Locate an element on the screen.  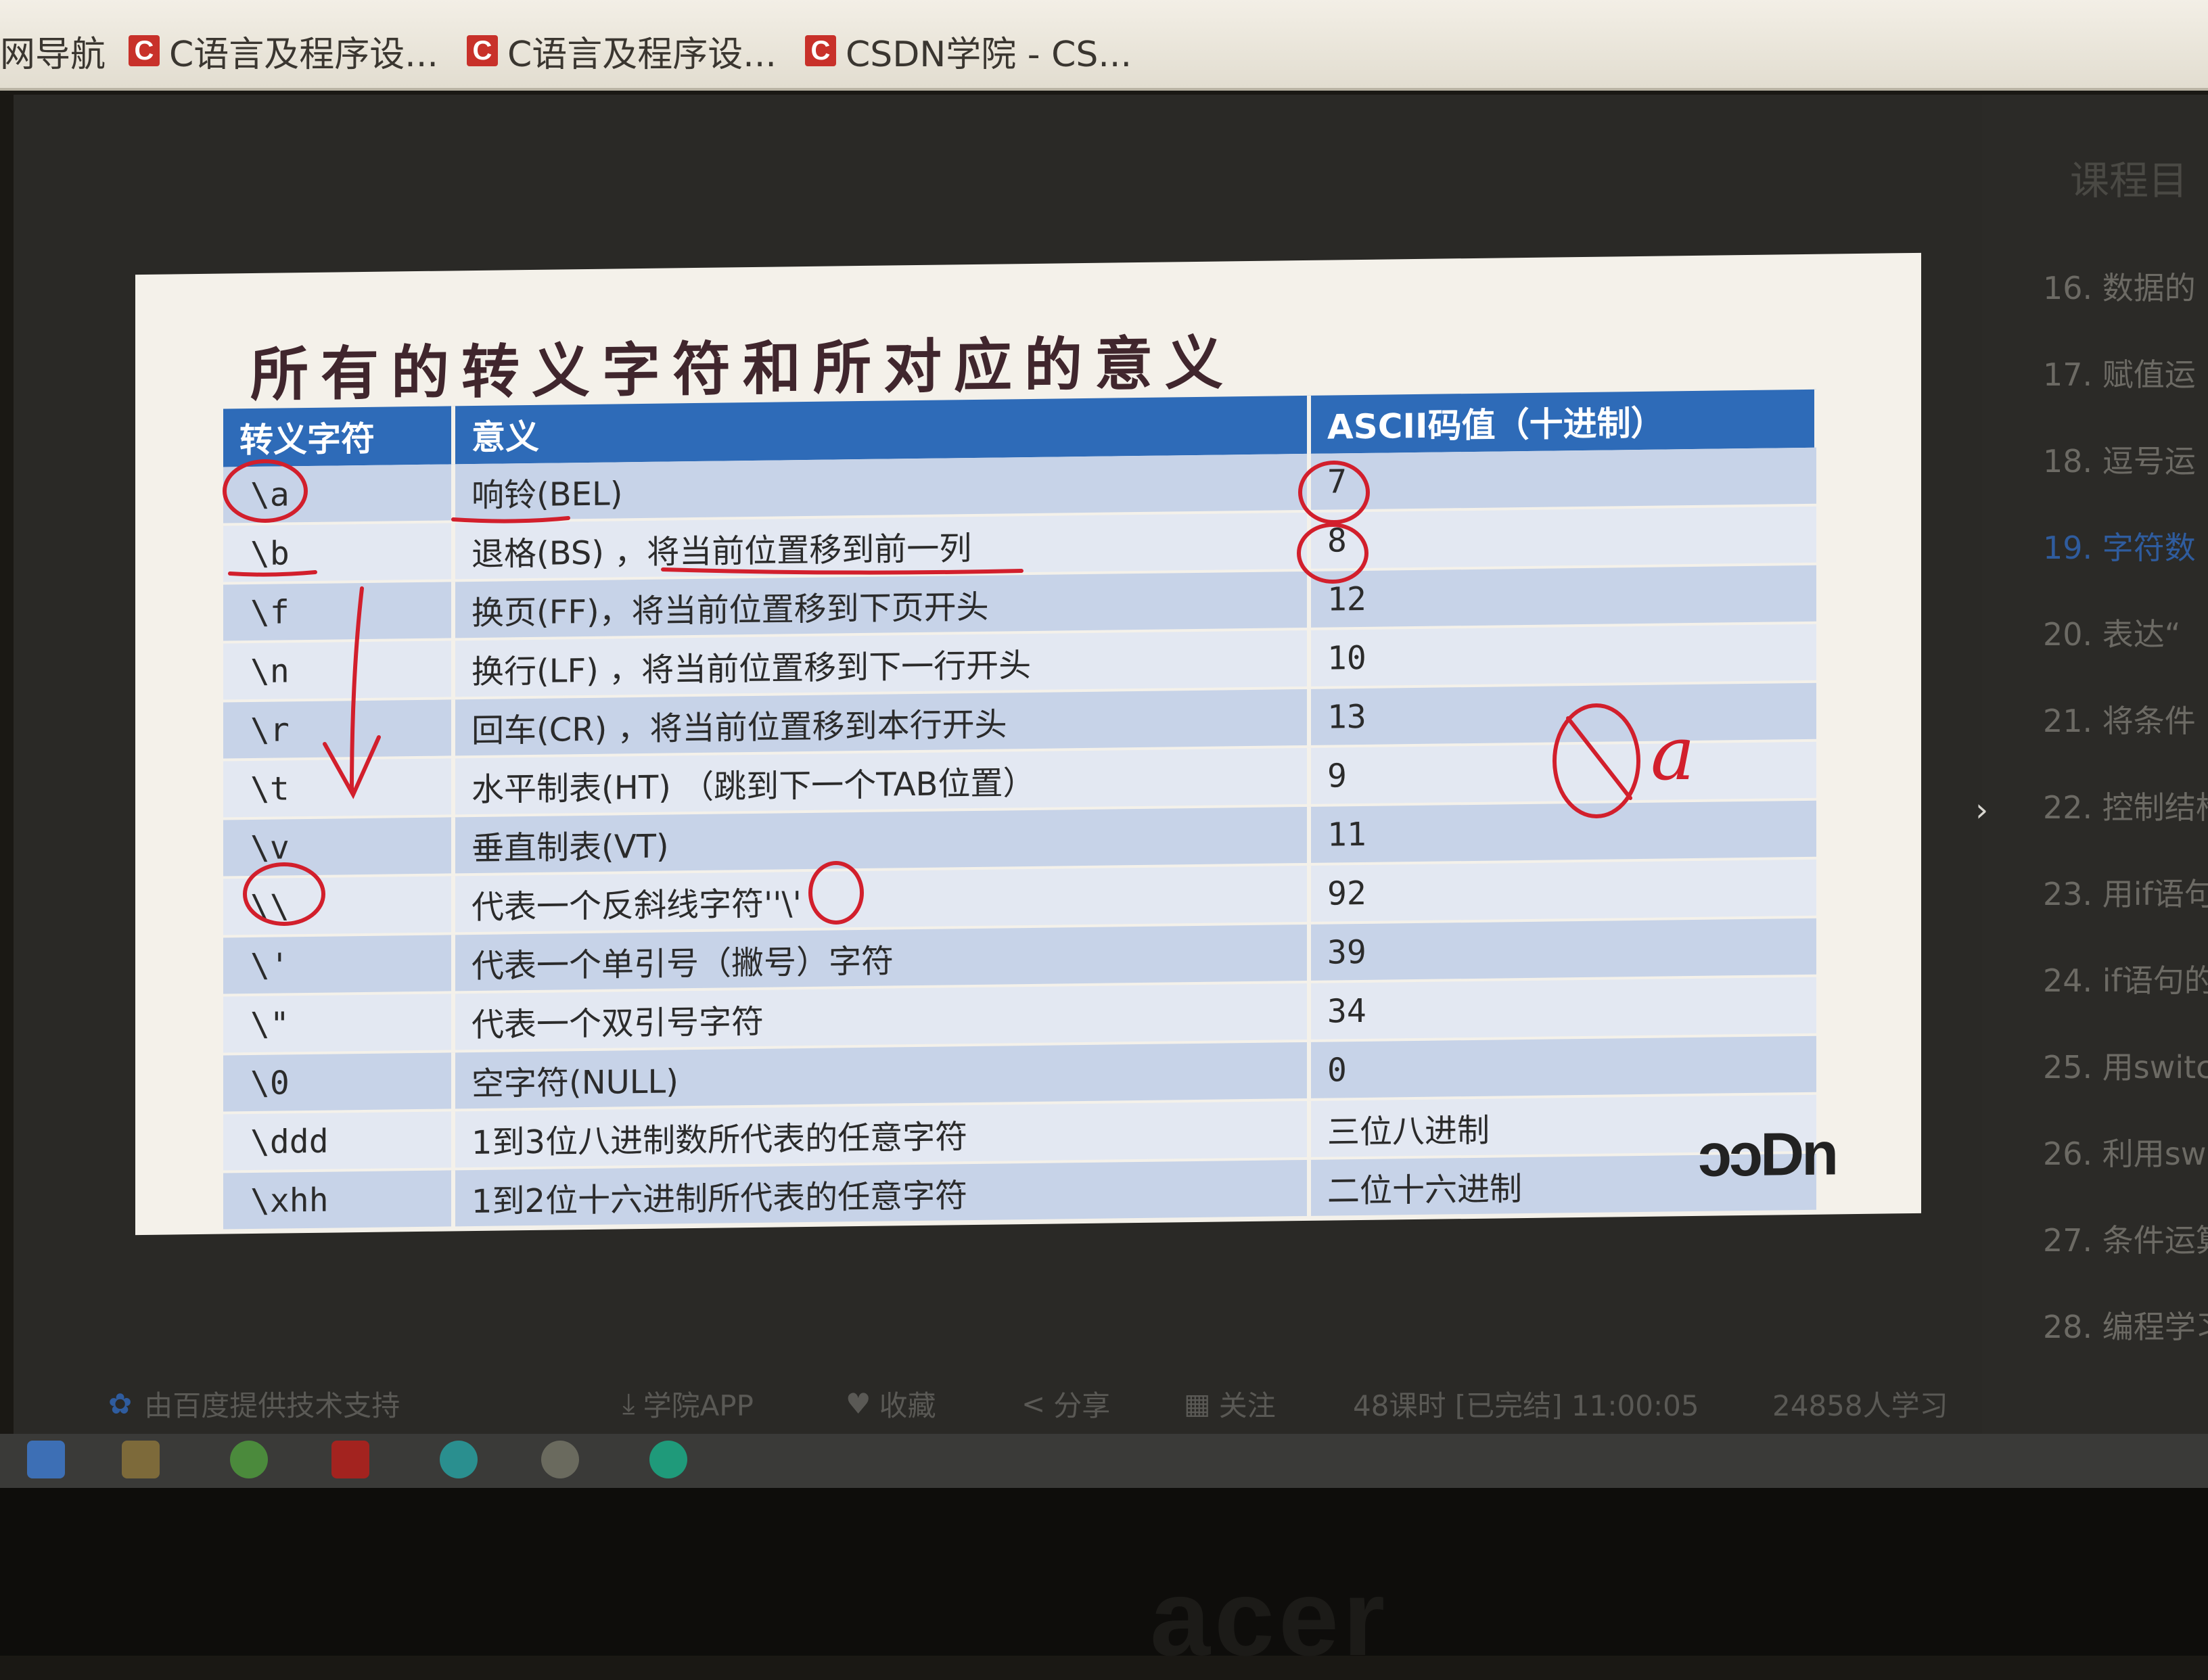
escape-code-cell: \n is located at coordinates (338, 670).